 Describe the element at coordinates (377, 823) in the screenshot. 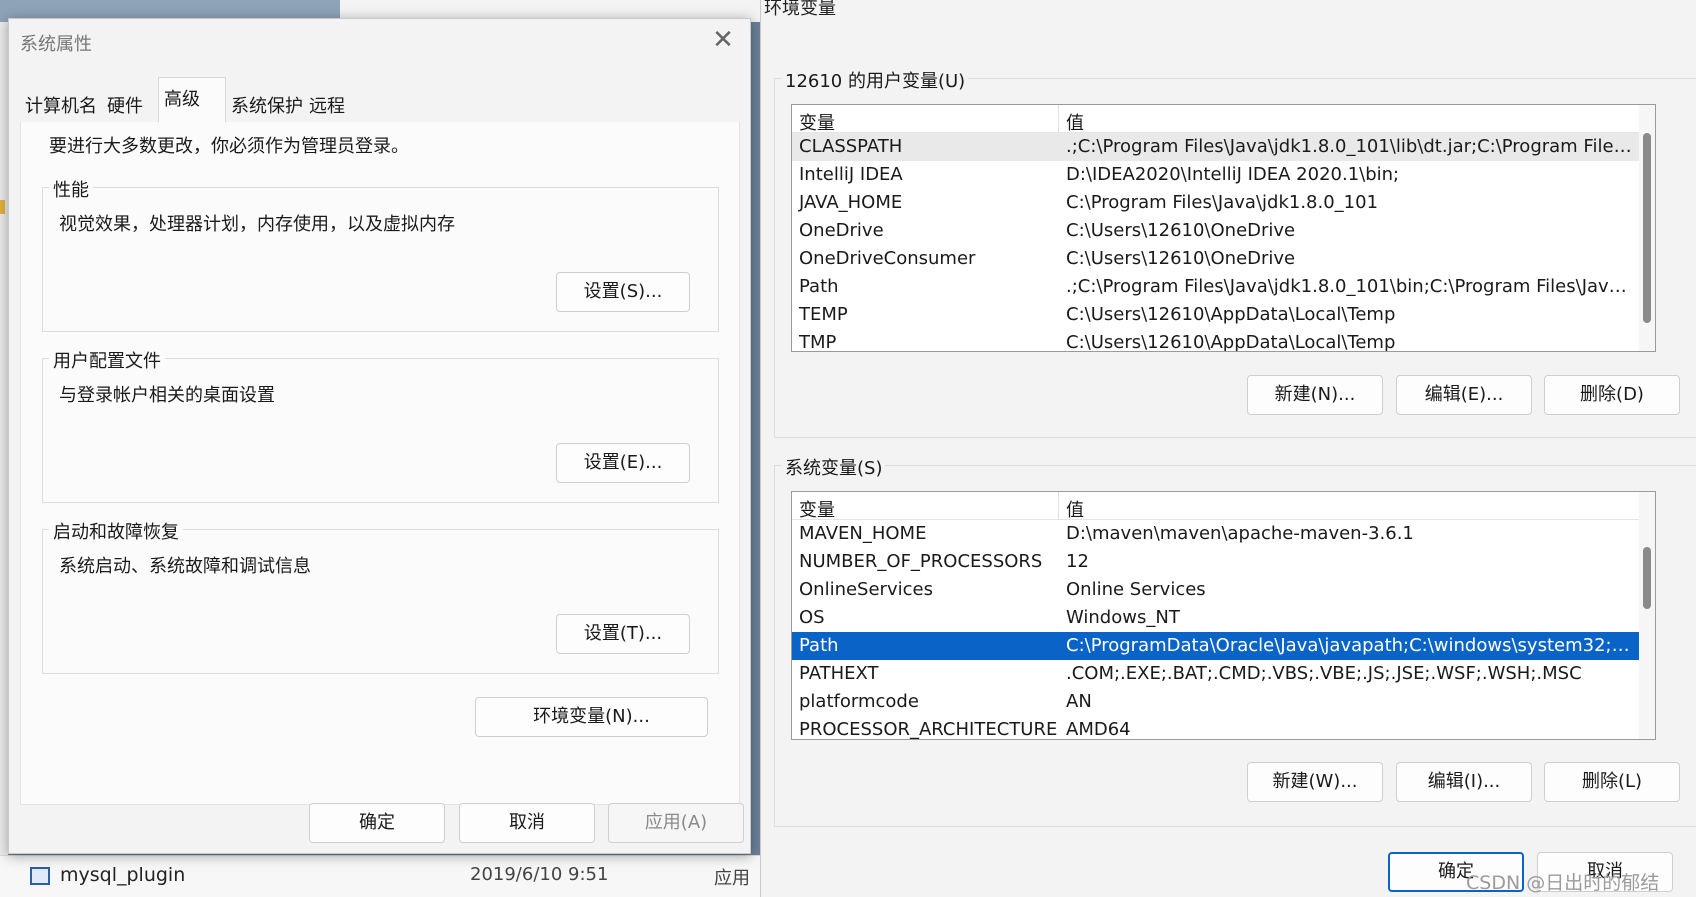

I see `ok-button: 确定` at that location.